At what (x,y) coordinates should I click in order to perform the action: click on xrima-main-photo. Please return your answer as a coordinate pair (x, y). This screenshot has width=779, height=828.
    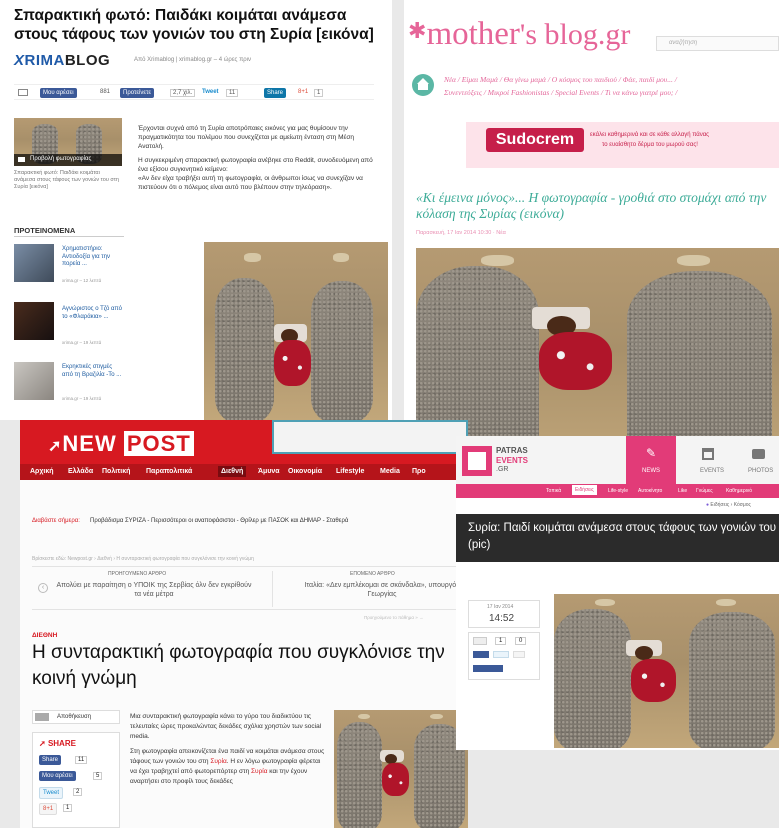
    Looking at the image, I should click on (296, 331).